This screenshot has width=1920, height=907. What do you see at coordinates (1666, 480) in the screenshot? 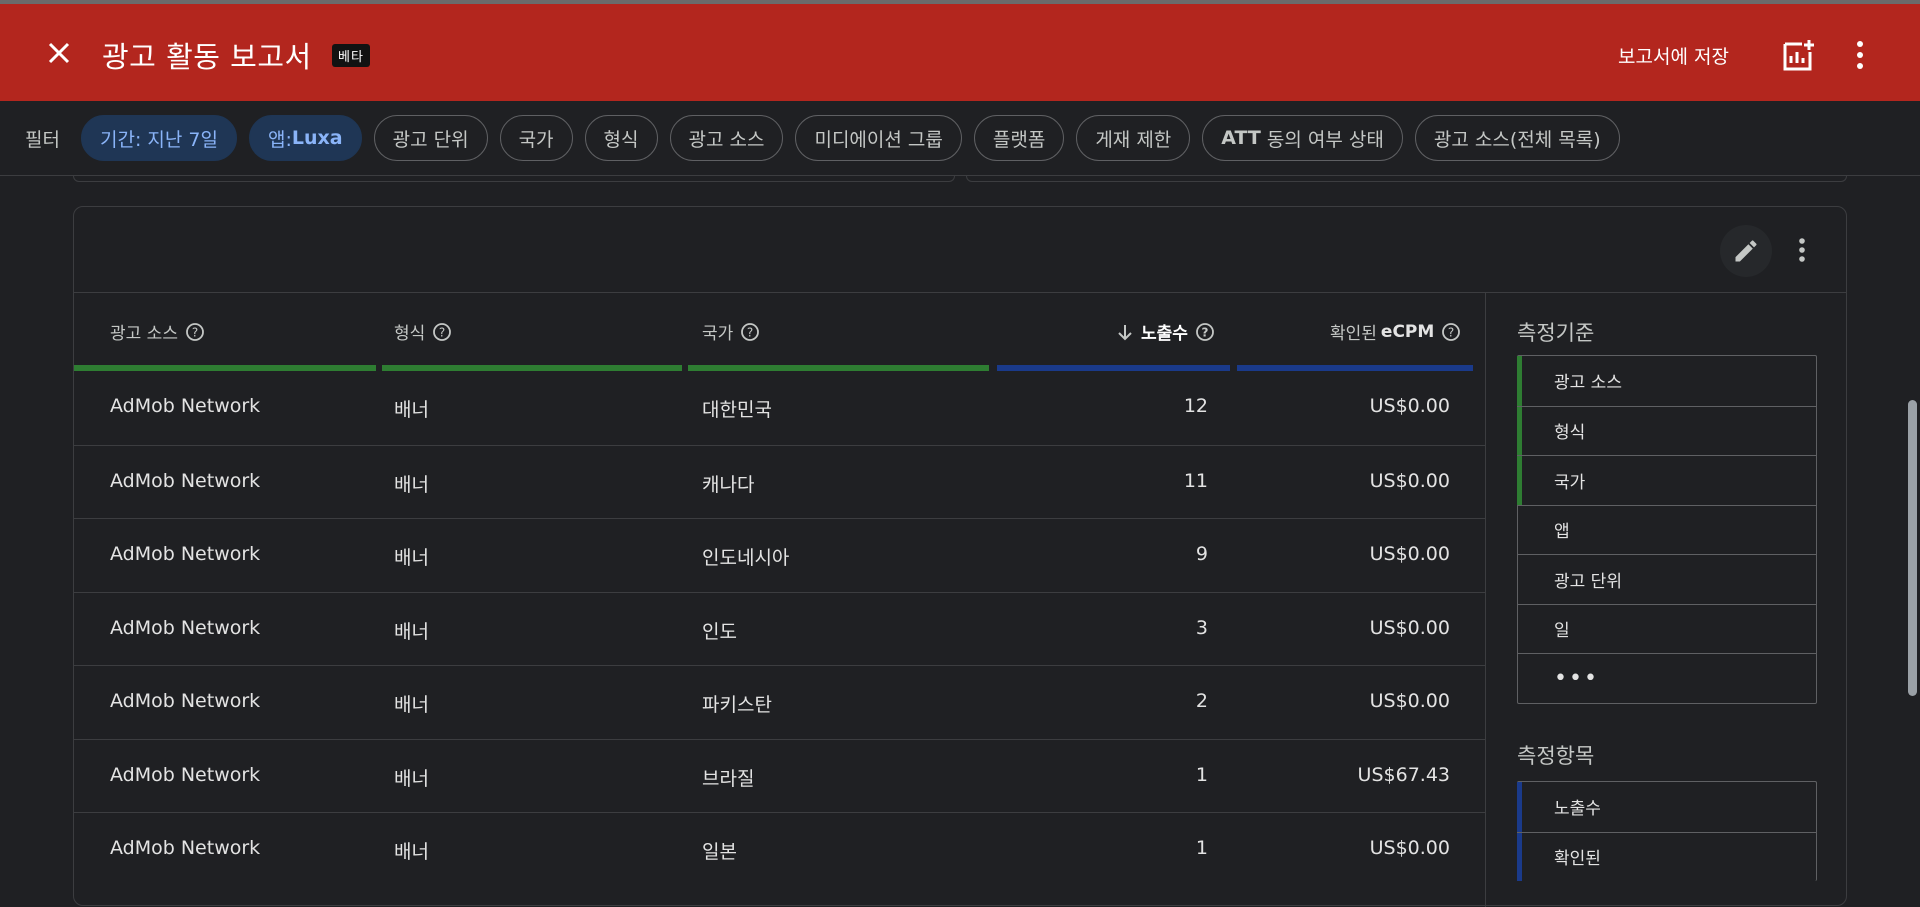
I see `dimension-item: 국가` at bounding box center [1666, 480].